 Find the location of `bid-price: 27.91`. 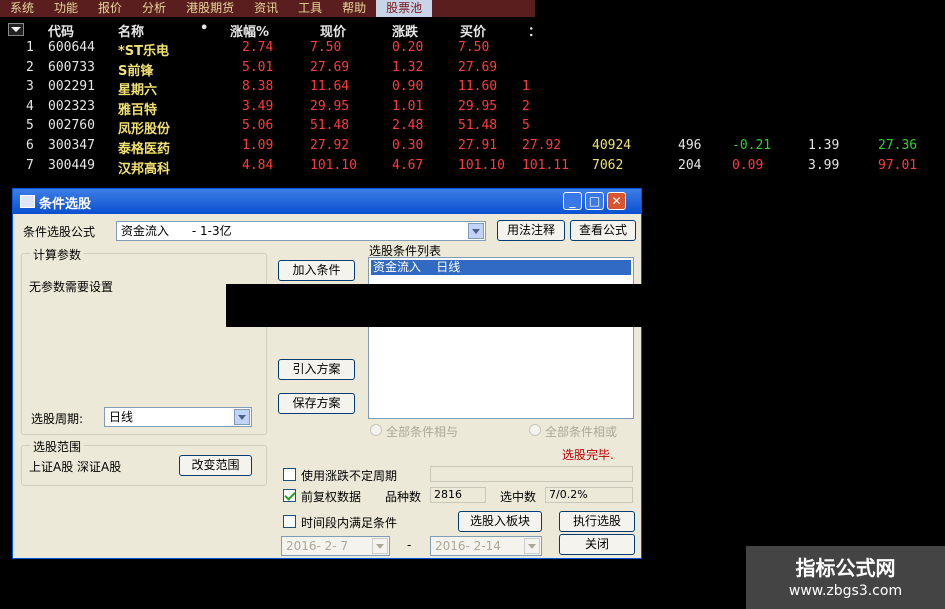

bid-price: 27.91 is located at coordinates (478, 145).